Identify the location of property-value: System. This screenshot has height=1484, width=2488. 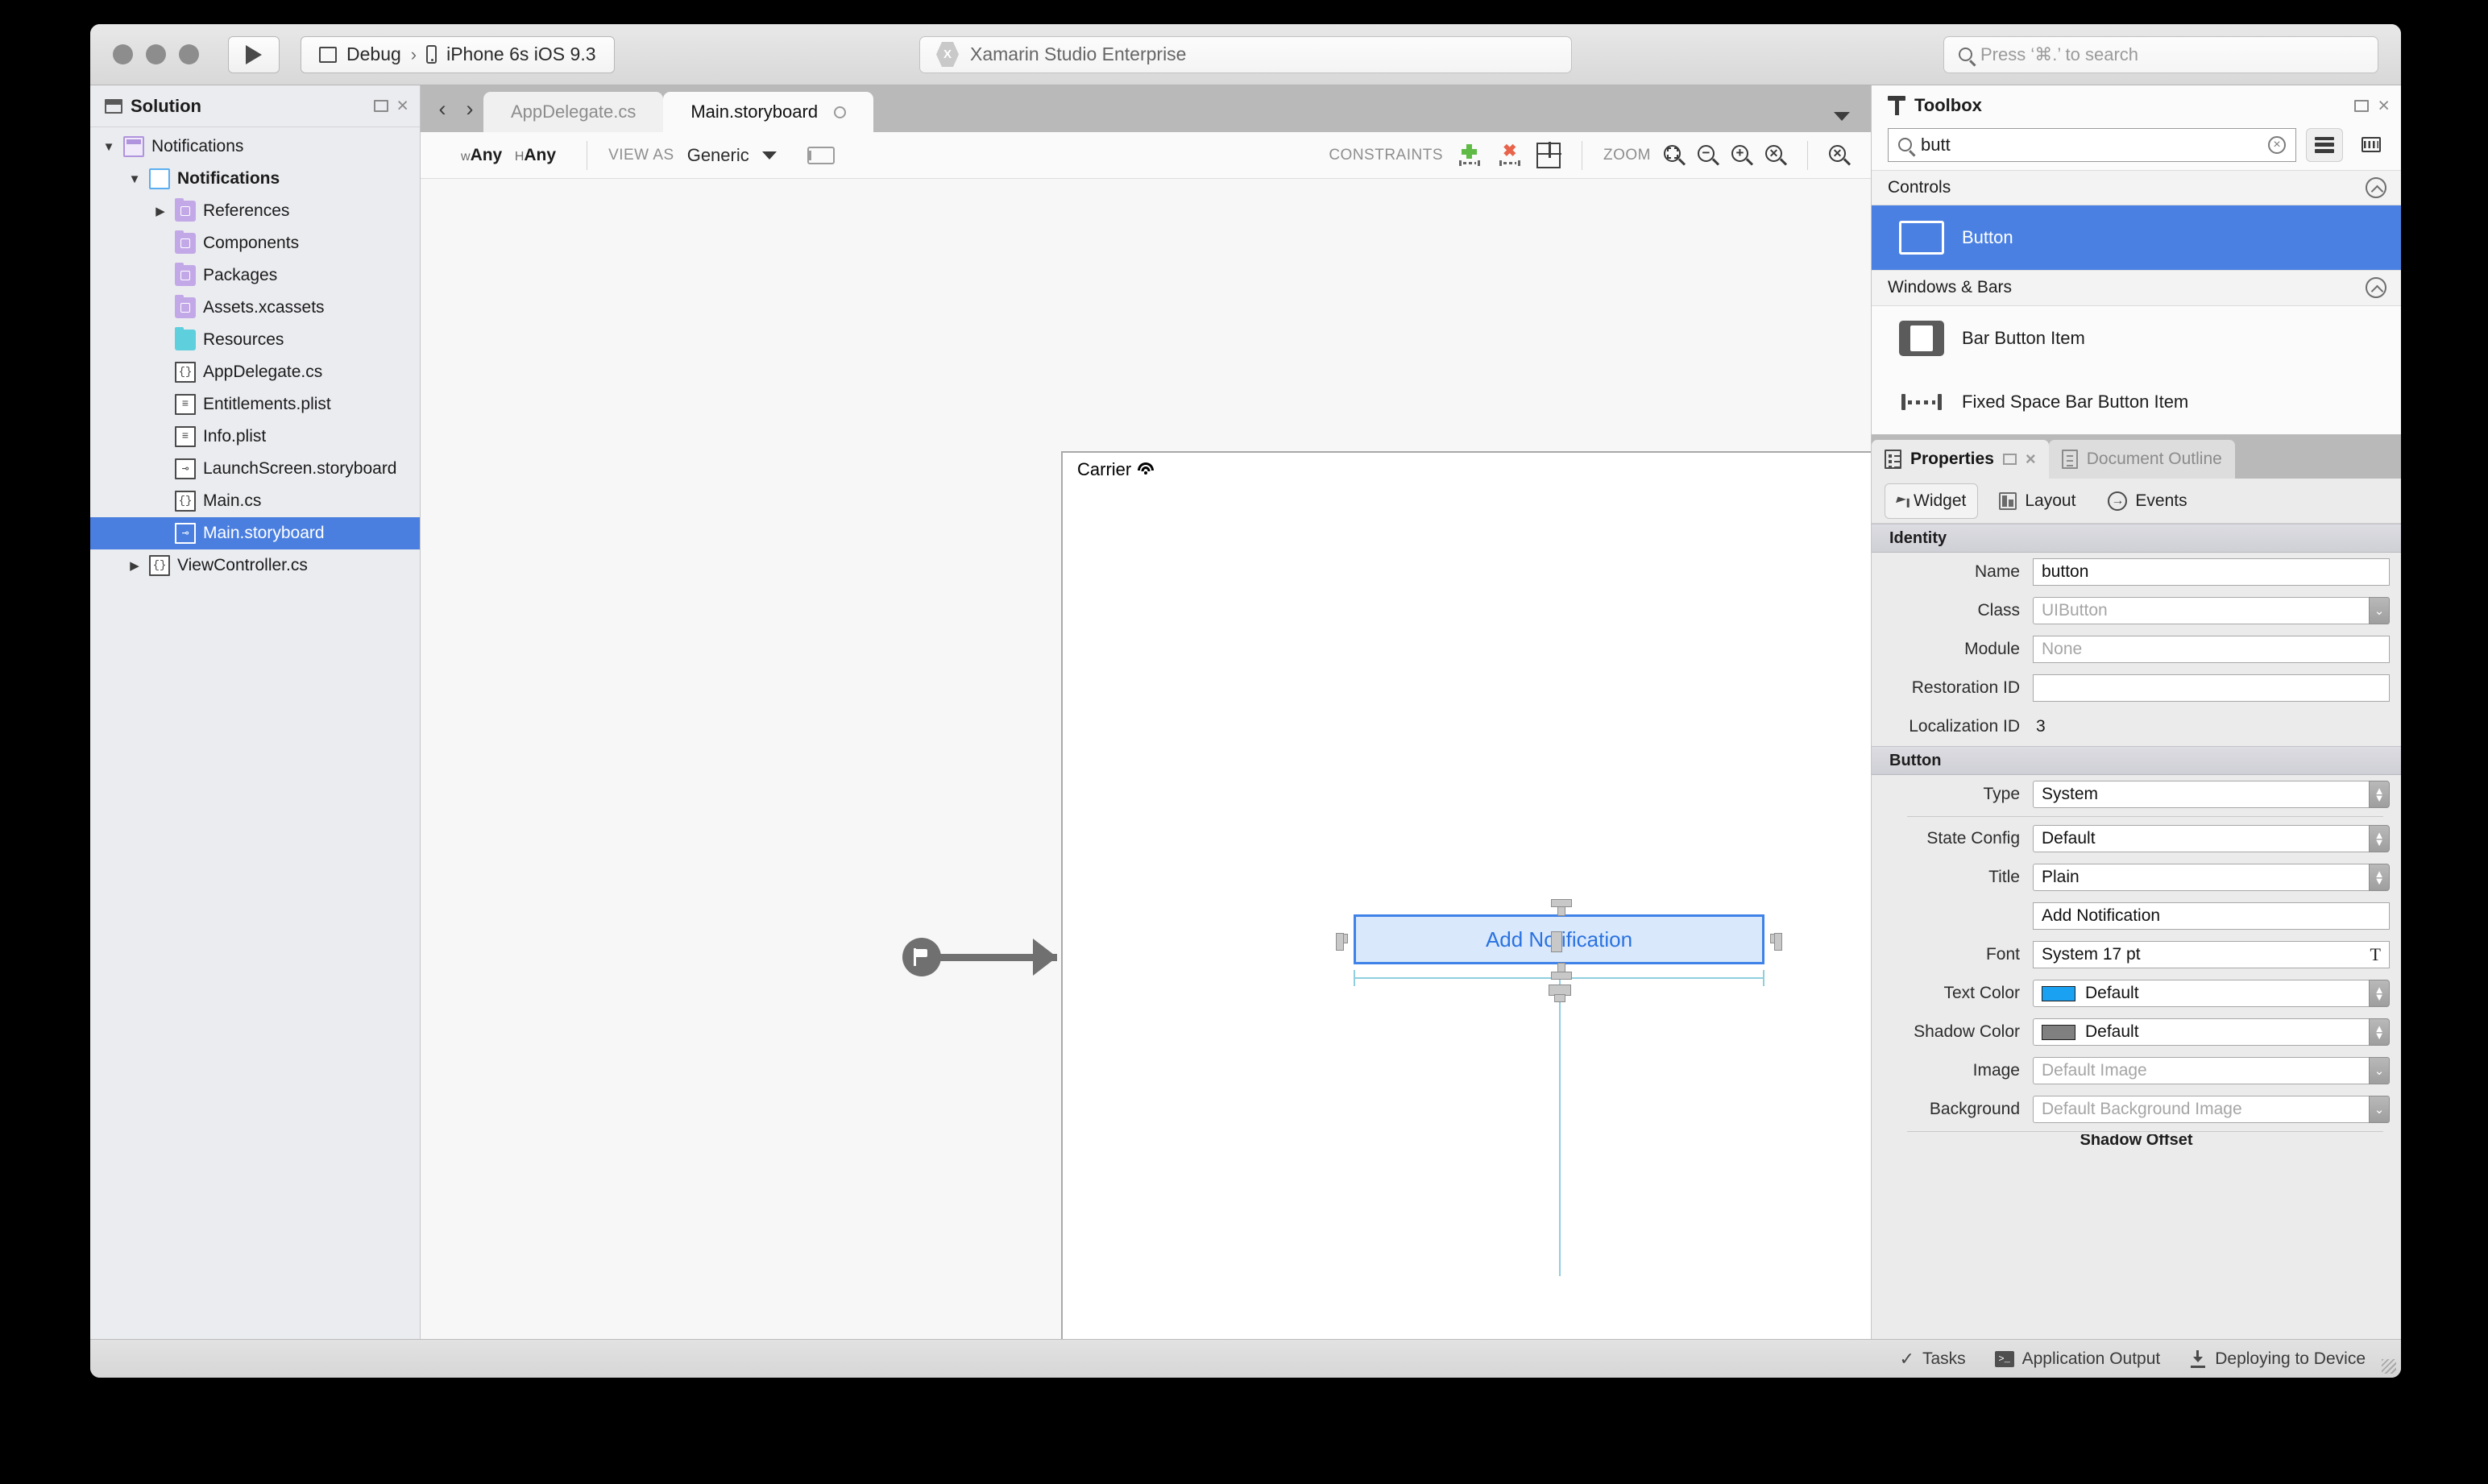
(2201, 794).